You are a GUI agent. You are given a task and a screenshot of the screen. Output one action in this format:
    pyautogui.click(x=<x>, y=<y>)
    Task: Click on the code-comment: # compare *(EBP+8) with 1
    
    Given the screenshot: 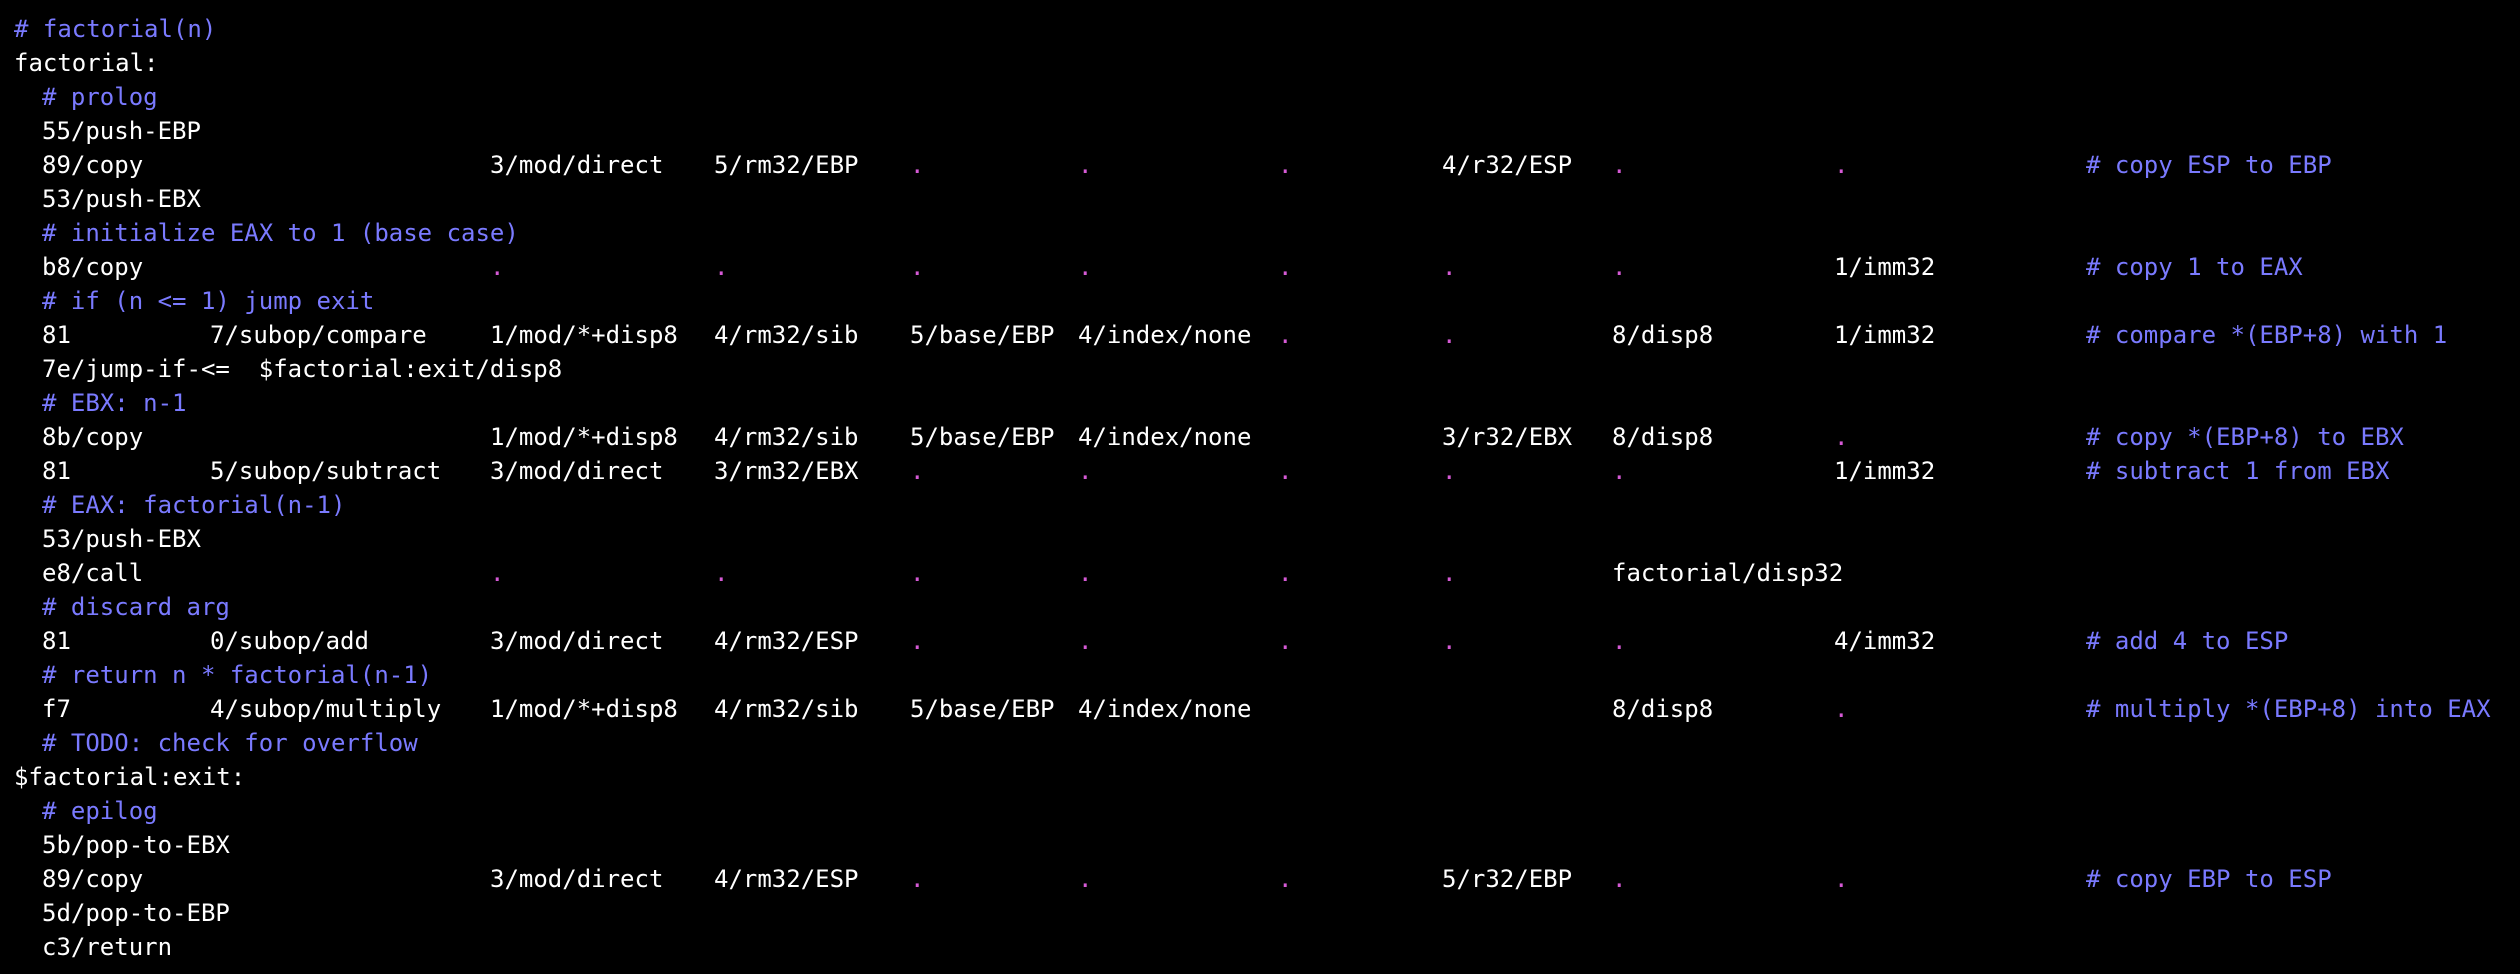 What is the action you would take?
    pyautogui.click(x=2267, y=335)
    